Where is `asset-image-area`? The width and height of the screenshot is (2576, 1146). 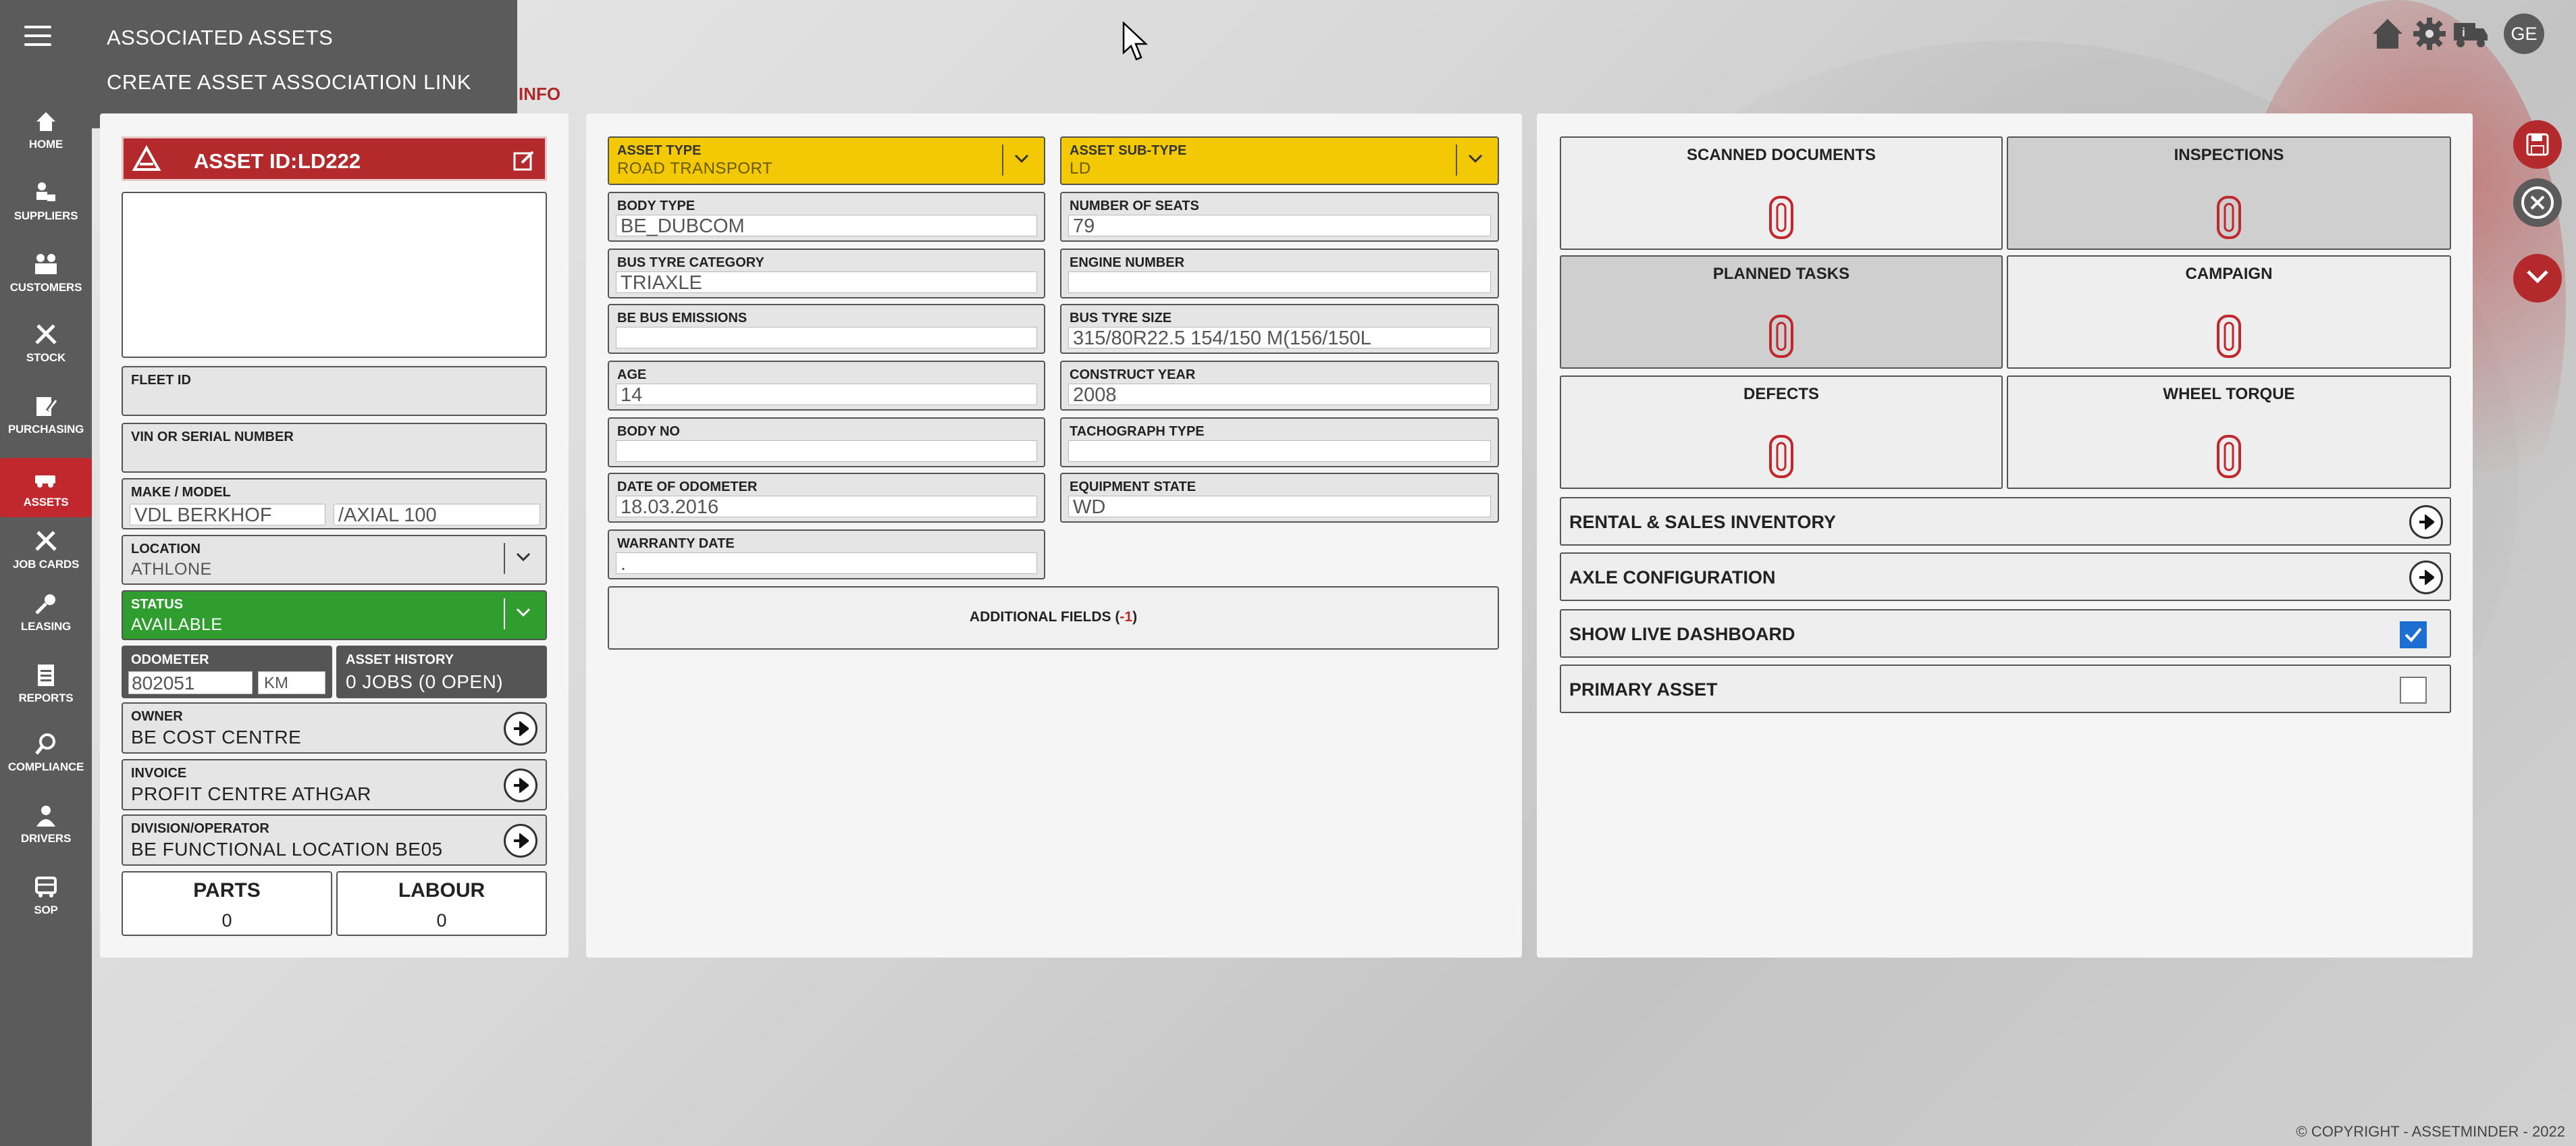
asset-image-area is located at coordinates (334, 275).